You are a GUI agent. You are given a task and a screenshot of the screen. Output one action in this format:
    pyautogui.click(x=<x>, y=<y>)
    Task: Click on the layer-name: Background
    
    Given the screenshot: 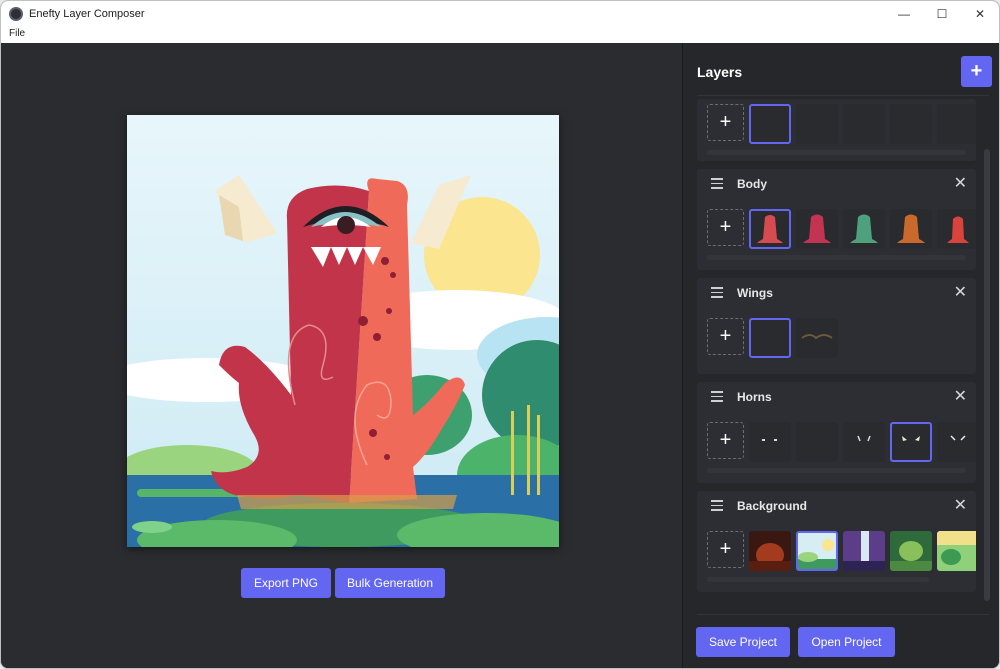 What is the action you would take?
    pyautogui.click(x=772, y=506)
    